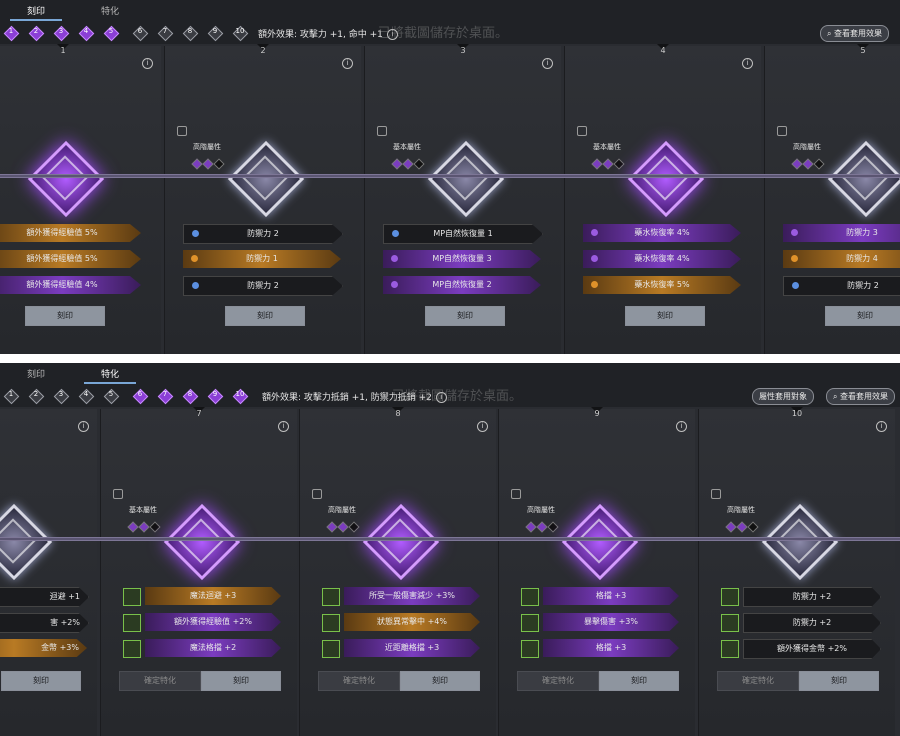 This screenshot has width=900, height=736. Describe the element at coordinates (611, 622) in the screenshot. I see `stat-row: 暴擊傷害 +3%` at that location.